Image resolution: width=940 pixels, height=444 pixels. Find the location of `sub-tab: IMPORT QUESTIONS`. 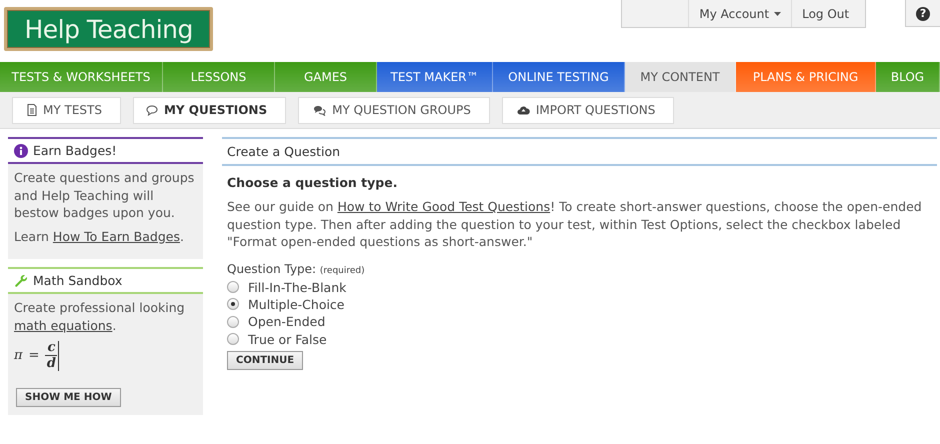

sub-tab: IMPORT QUESTIONS is located at coordinates (588, 110).